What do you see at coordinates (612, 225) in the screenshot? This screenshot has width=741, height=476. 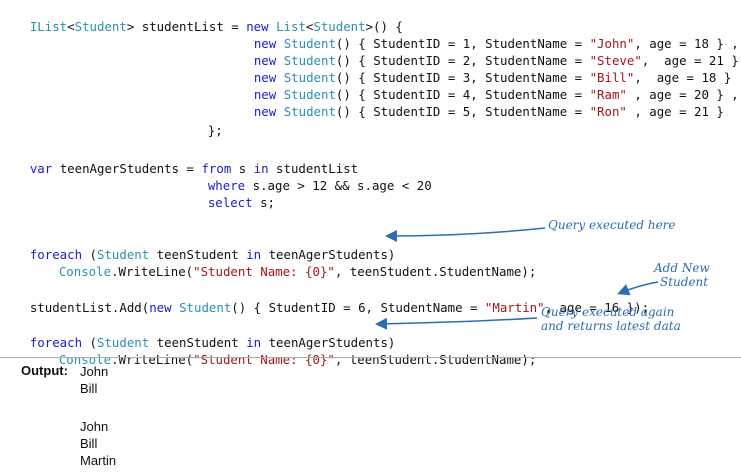 I see `annotation-query-executed: Query executed here` at bounding box center [612, 225].